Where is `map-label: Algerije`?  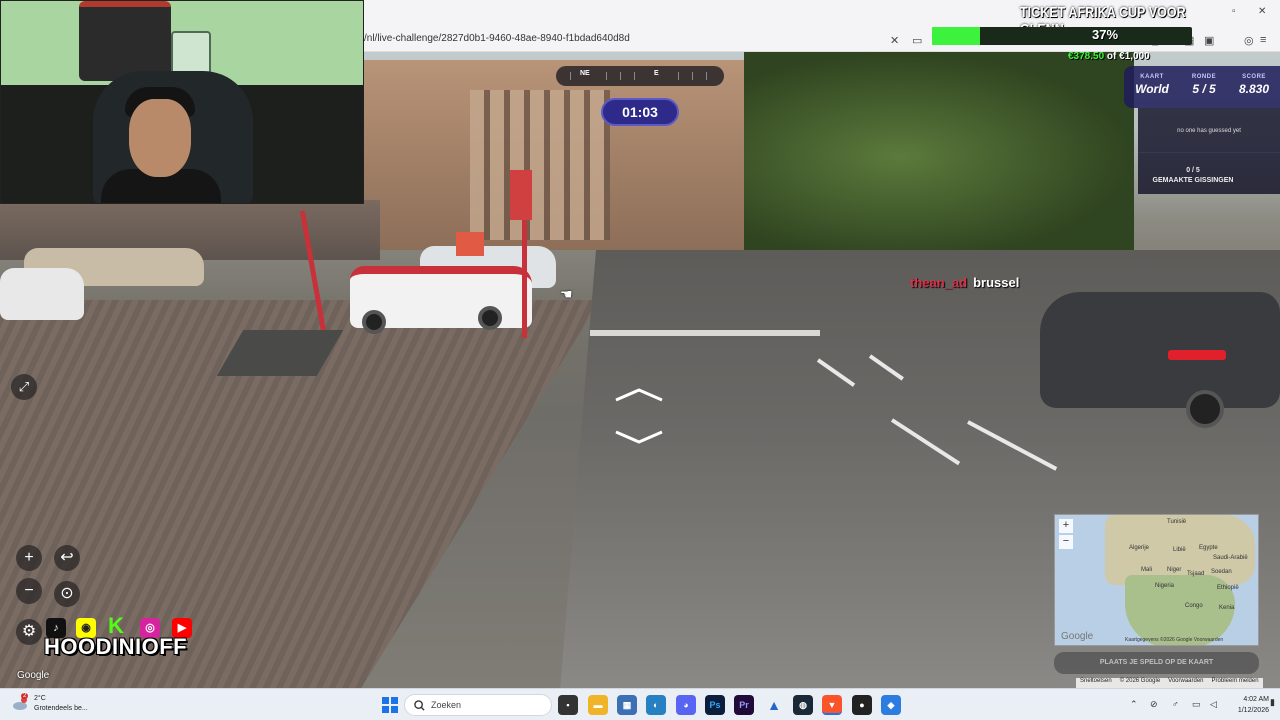 map-label: Algerije is located at coordinates (1139, 548).